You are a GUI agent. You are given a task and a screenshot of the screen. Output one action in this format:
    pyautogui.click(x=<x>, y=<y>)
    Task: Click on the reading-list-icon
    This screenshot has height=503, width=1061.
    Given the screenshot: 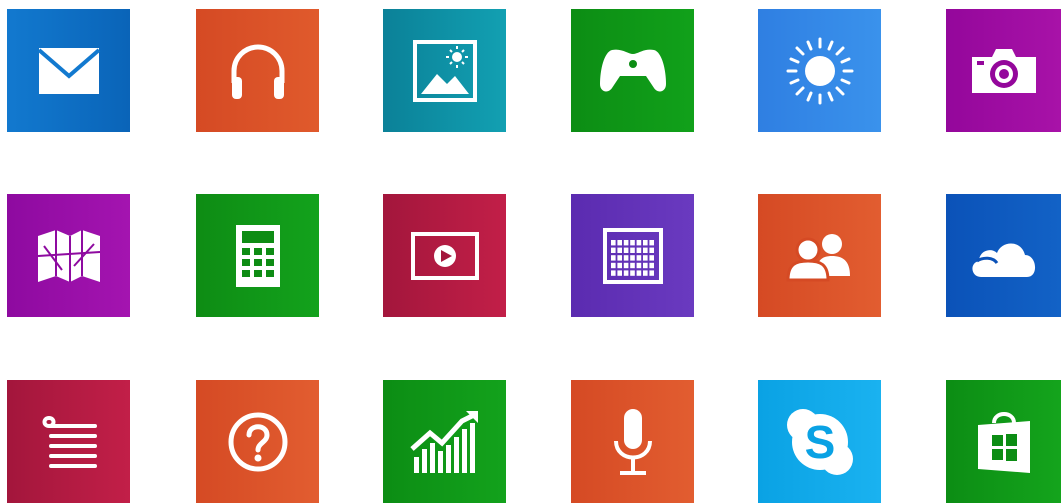 What is the action you would take?
    pyautogui.click(x=69, y=441)
    